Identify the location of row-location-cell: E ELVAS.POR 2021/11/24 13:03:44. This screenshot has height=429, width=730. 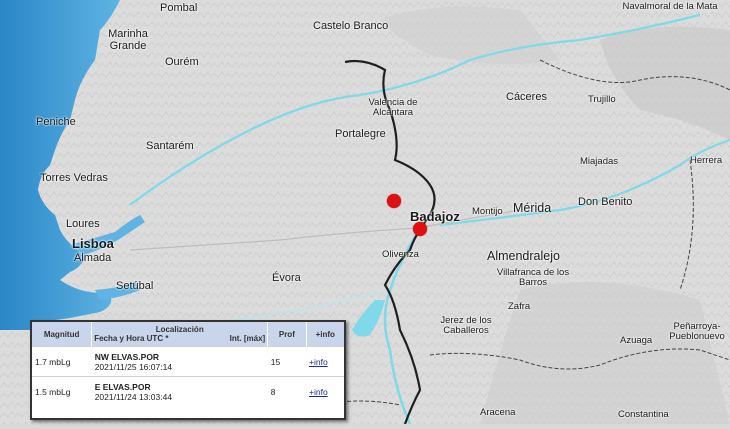
(179, 391).